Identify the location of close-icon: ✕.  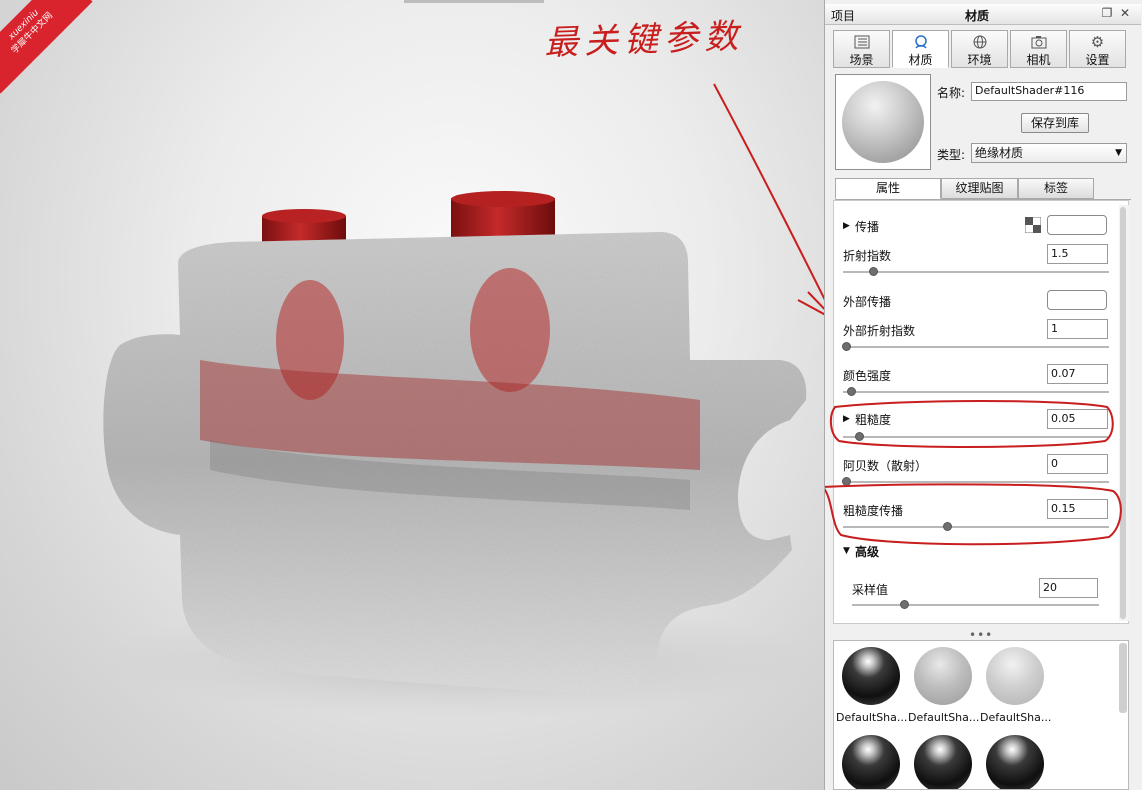
(1125, 13).